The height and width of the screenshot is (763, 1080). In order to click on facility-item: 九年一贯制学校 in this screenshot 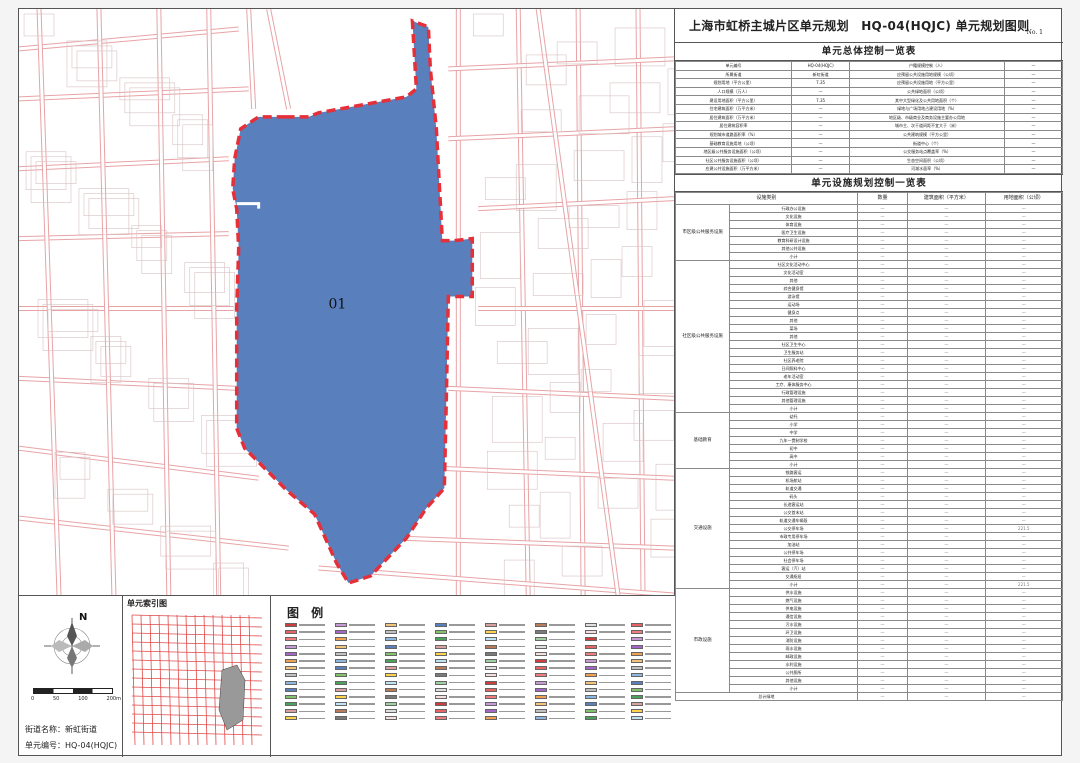, I will do `click(793, 440)`.